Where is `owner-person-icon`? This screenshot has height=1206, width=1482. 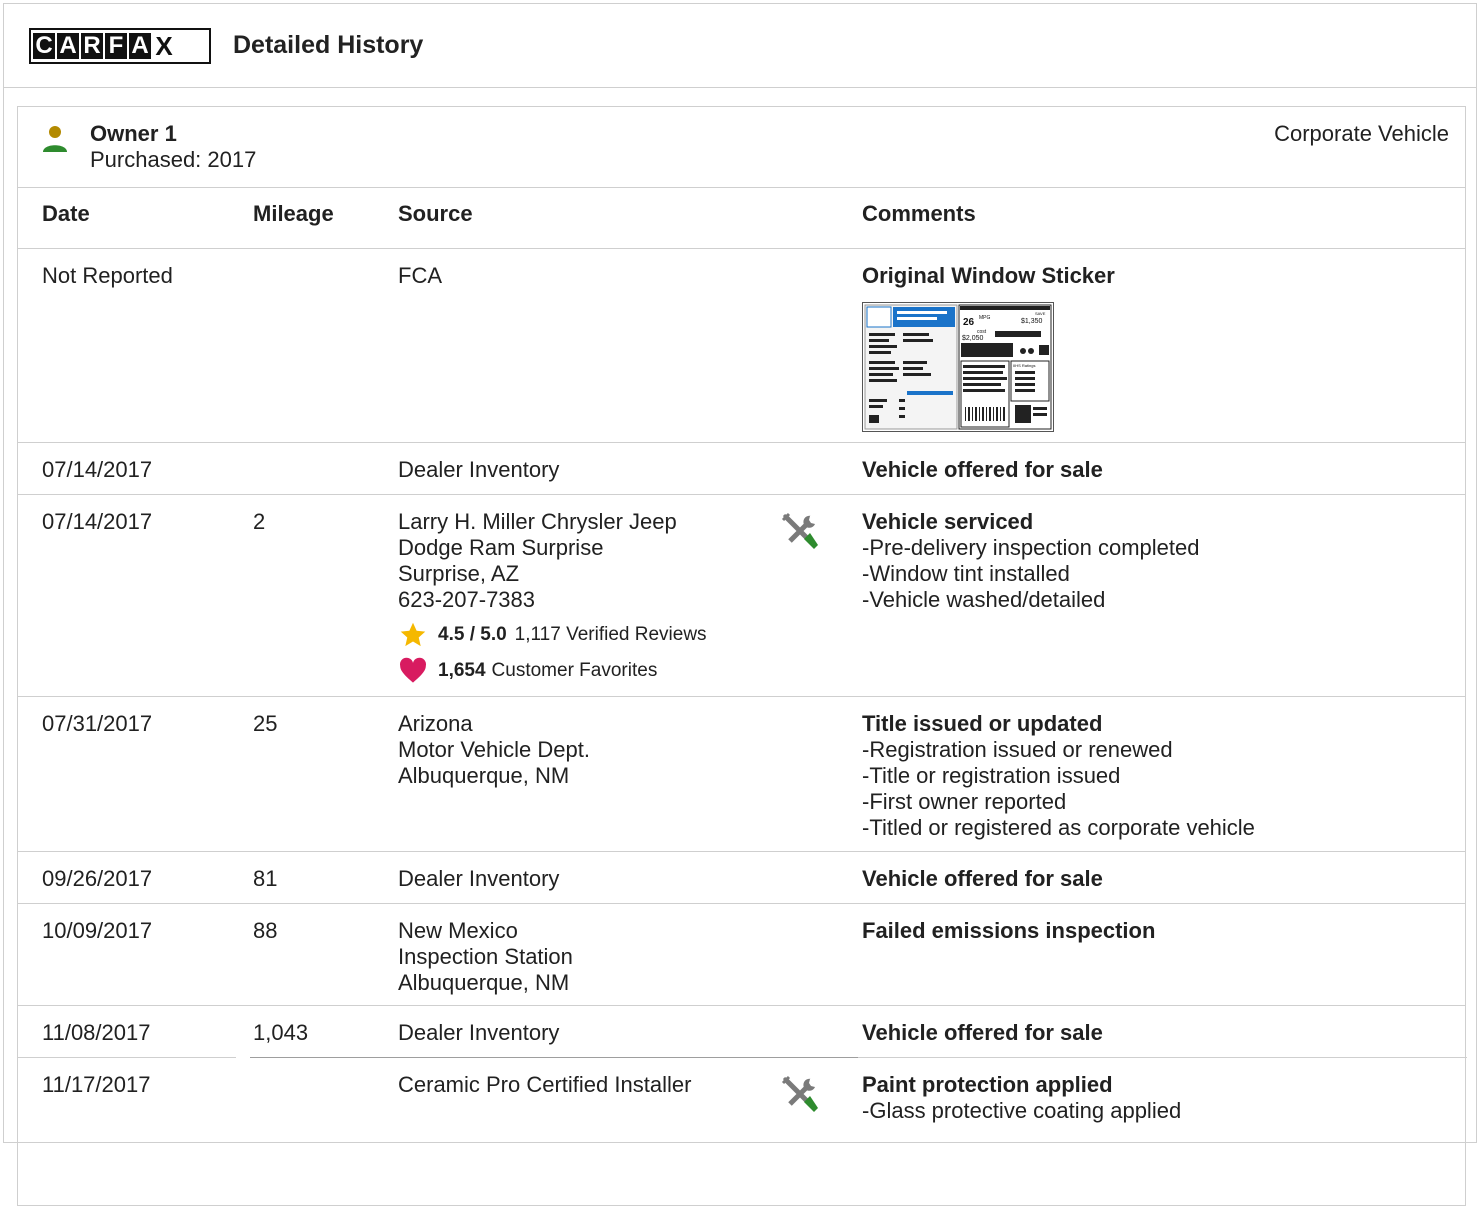 owner-person-icon is located at coordinates (55, 139).